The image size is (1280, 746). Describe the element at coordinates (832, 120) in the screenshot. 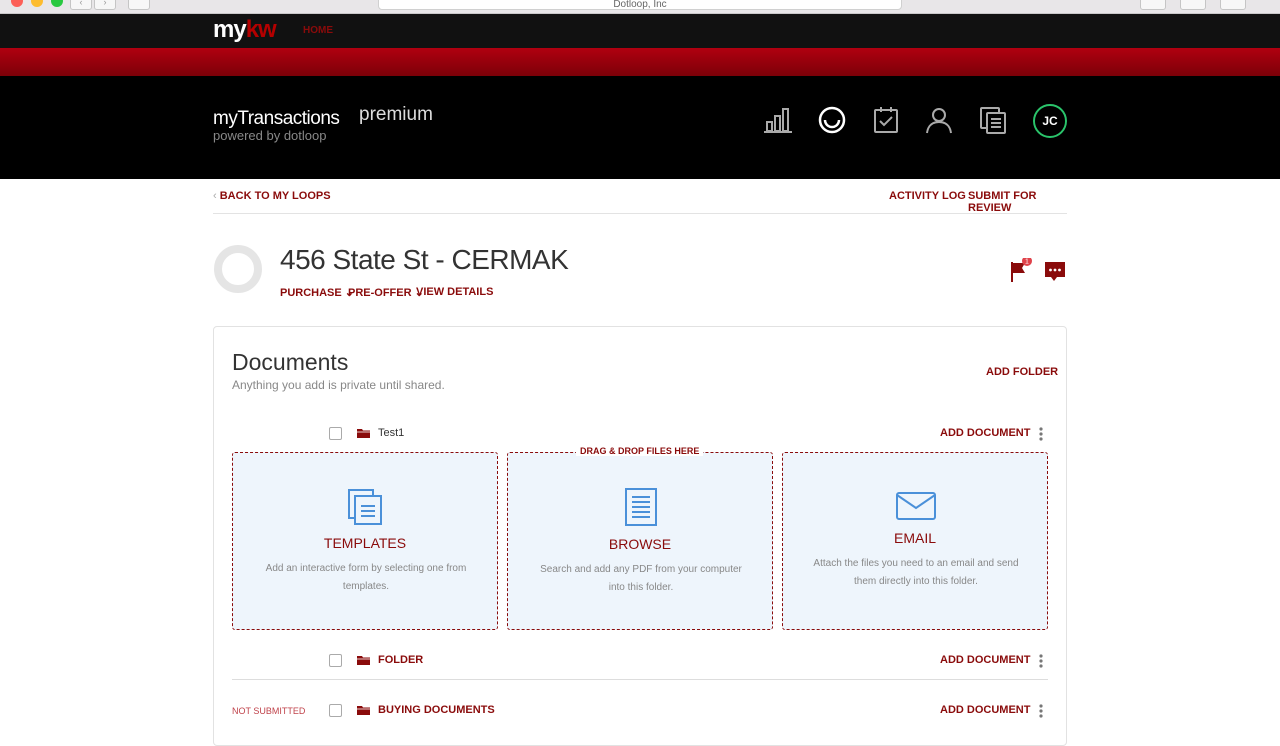

I see `loop-icon` at that location.